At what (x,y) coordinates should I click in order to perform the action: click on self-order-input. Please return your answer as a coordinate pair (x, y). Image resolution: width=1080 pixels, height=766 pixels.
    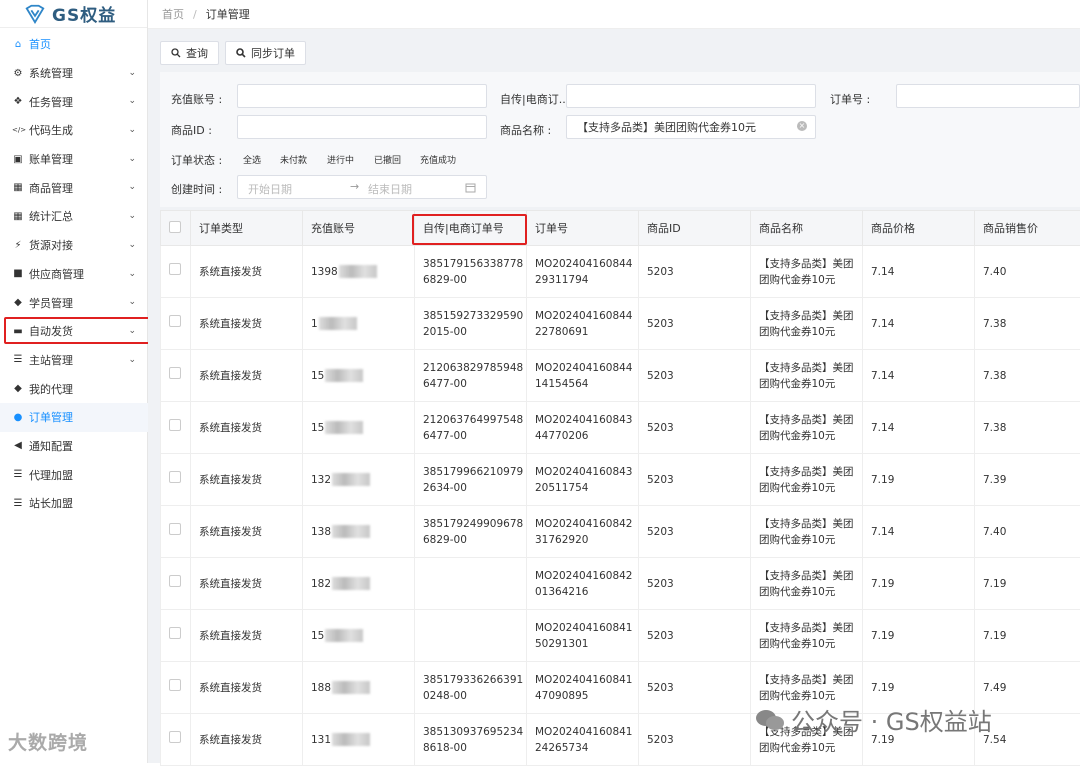
    Looking at the image, I should click on (691, 96).